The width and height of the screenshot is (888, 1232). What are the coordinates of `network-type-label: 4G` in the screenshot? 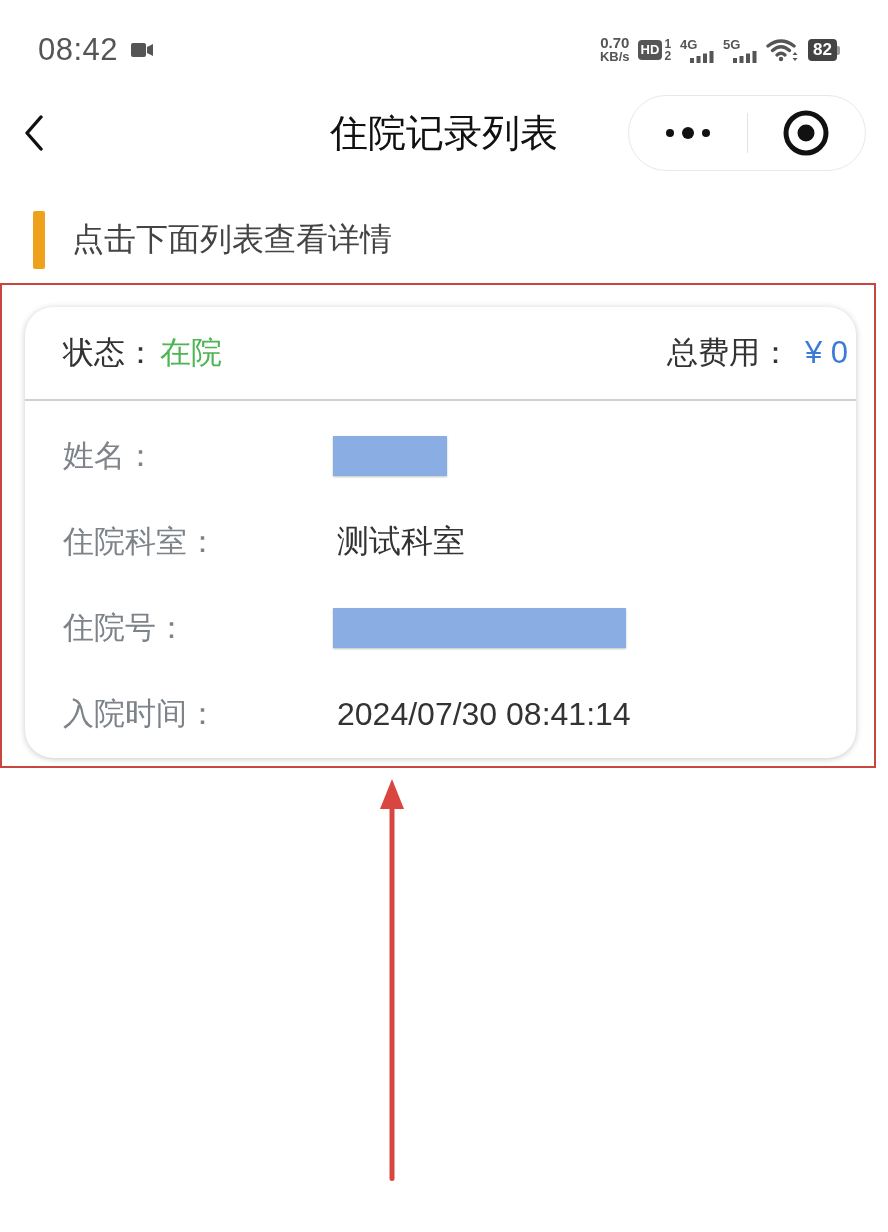 It's located at (689, 44).